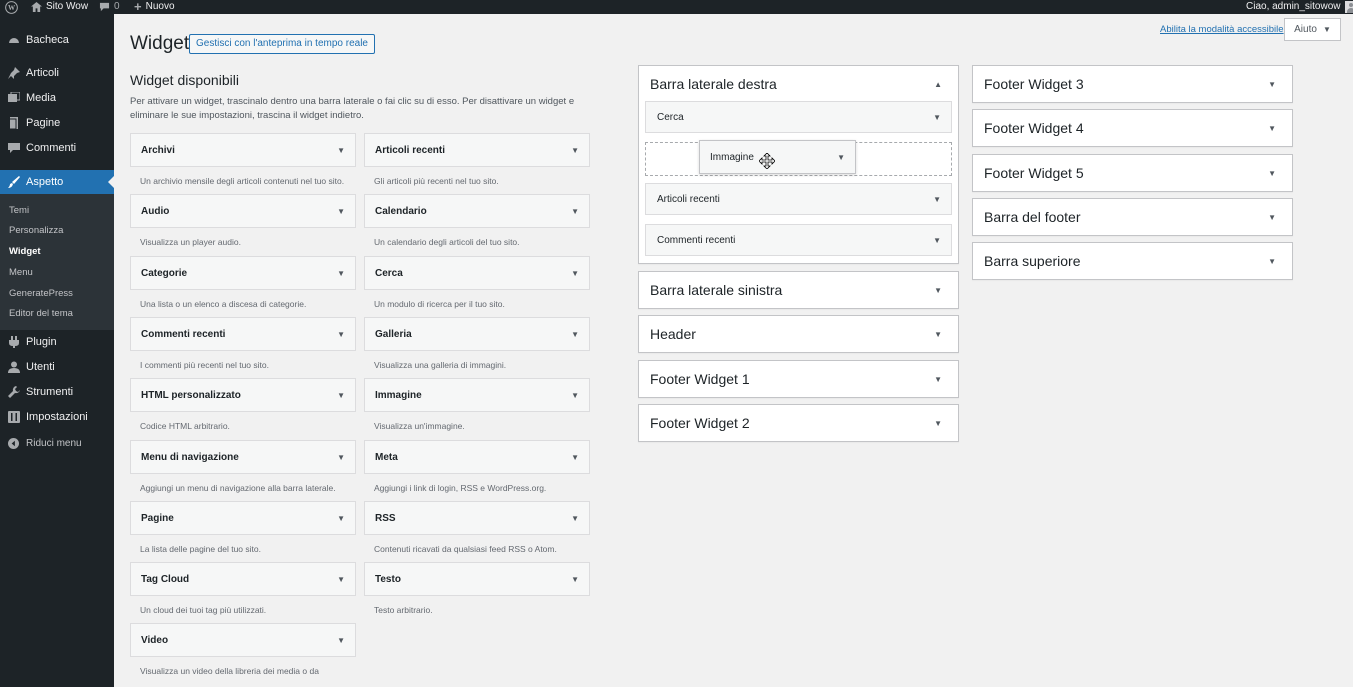 The height and width of the screenshot is (687, 1353). What do you see at coordinates (57, 182) in the screenshot?
I see `menu-item-aspetto: Aspetto` at bounding box center [57, 182].